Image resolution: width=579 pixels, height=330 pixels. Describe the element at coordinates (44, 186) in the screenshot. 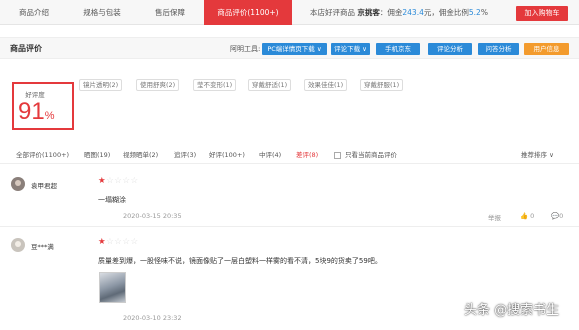

I see `reviewer-name: 袁甲君超` at that location.